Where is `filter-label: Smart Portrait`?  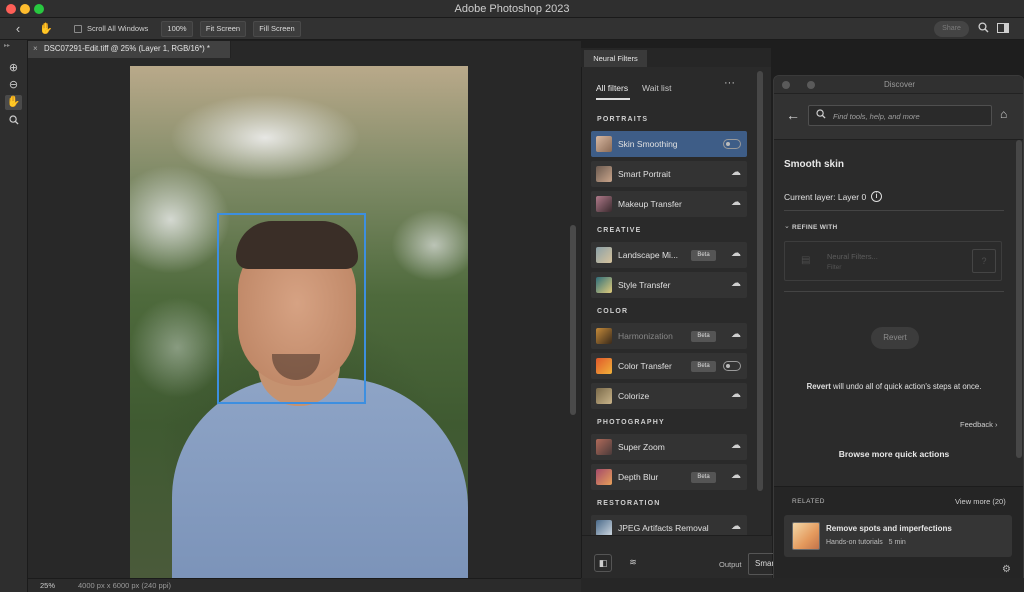 filter-label: Smart Portrait is located at coordinates (644, 174).